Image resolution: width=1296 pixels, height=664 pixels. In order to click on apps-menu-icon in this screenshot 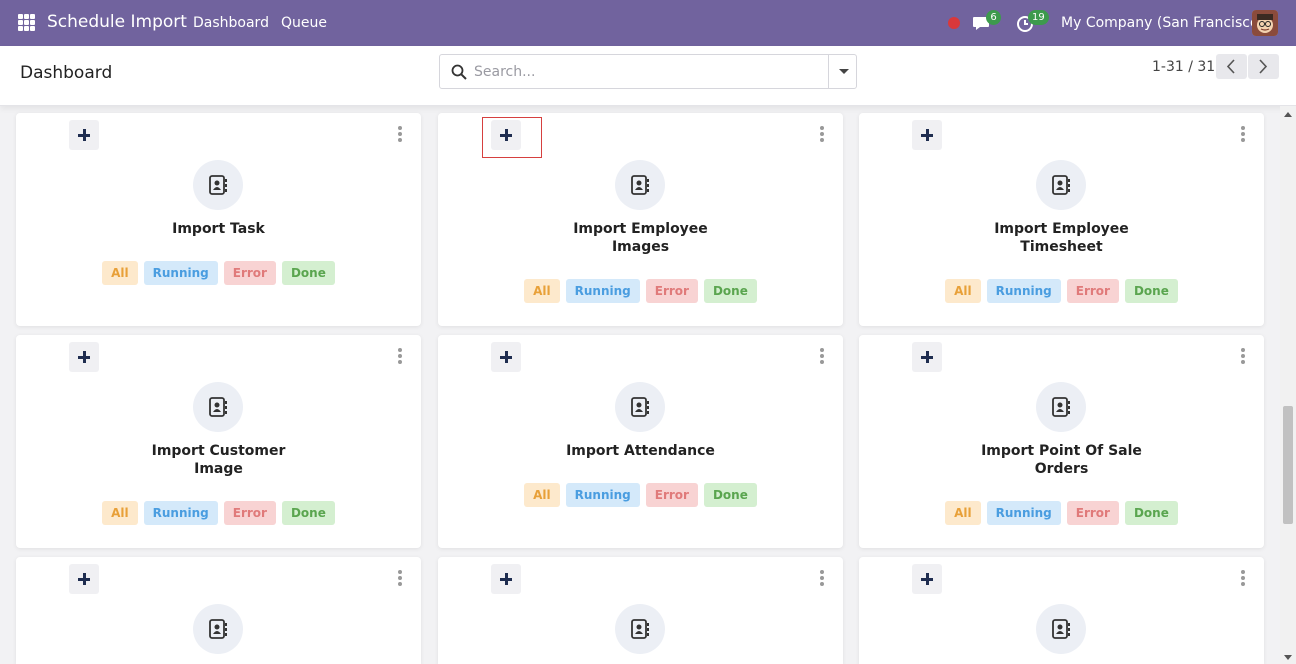, I will do `click(26, 22)`.